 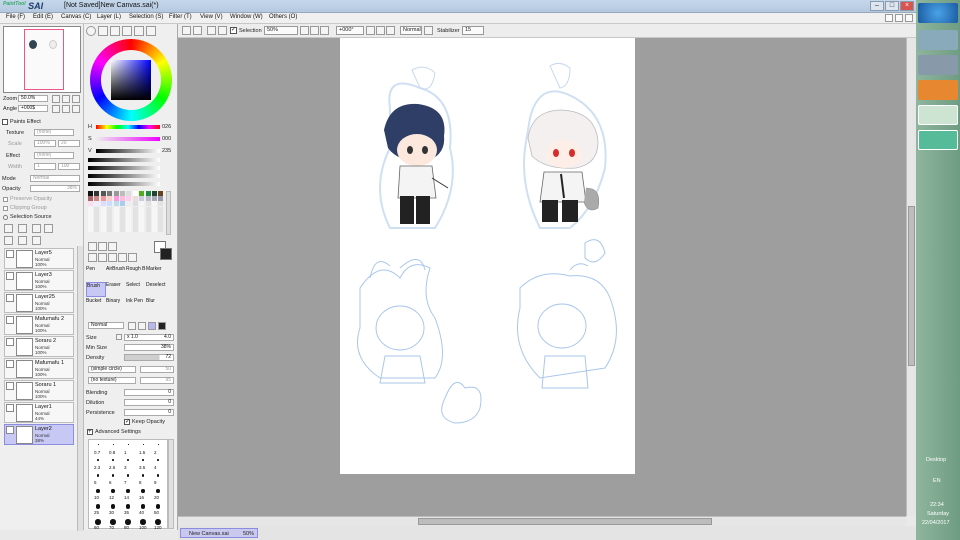 What do you see at coordinates (370, 30) in the screenshot?
I see `rotate-left-icon` at bounding box center [370, 30].